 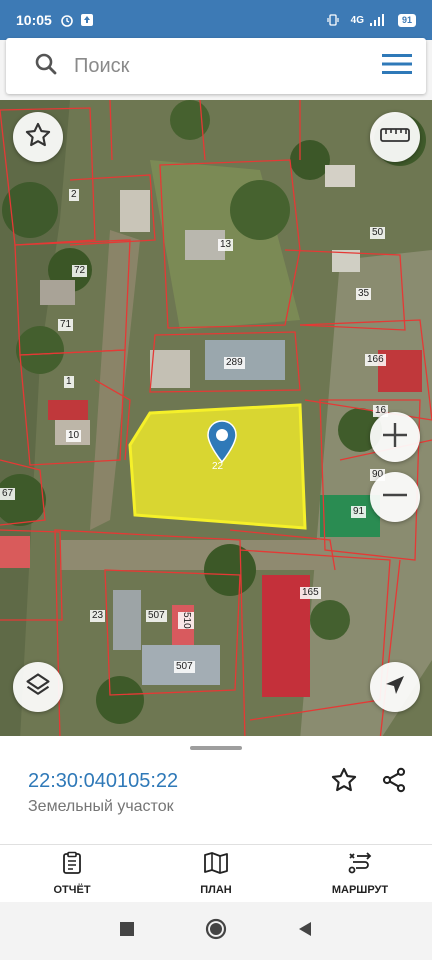 What do you see at coordinates (216, 20) in the screenshot?
I see `status-bar: 10:05 4G 91` at bounding box center [216, 20].